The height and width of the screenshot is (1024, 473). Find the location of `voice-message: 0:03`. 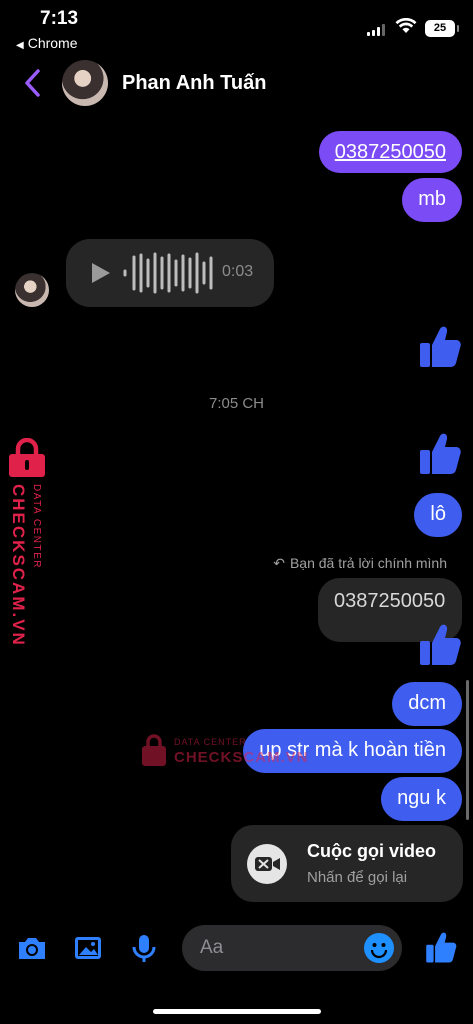

voice-message: 0:03 is located at coordinates (170, 273).